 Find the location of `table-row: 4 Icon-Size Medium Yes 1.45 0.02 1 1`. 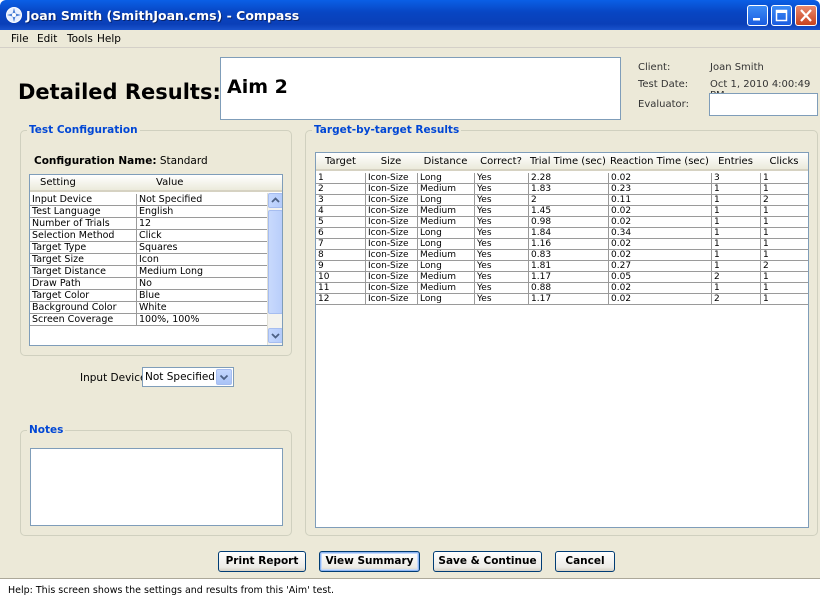

table-row: 4 Icon-Size Medium Yes 1.45 0.02 1 1 is located at coordinates (562, 211).